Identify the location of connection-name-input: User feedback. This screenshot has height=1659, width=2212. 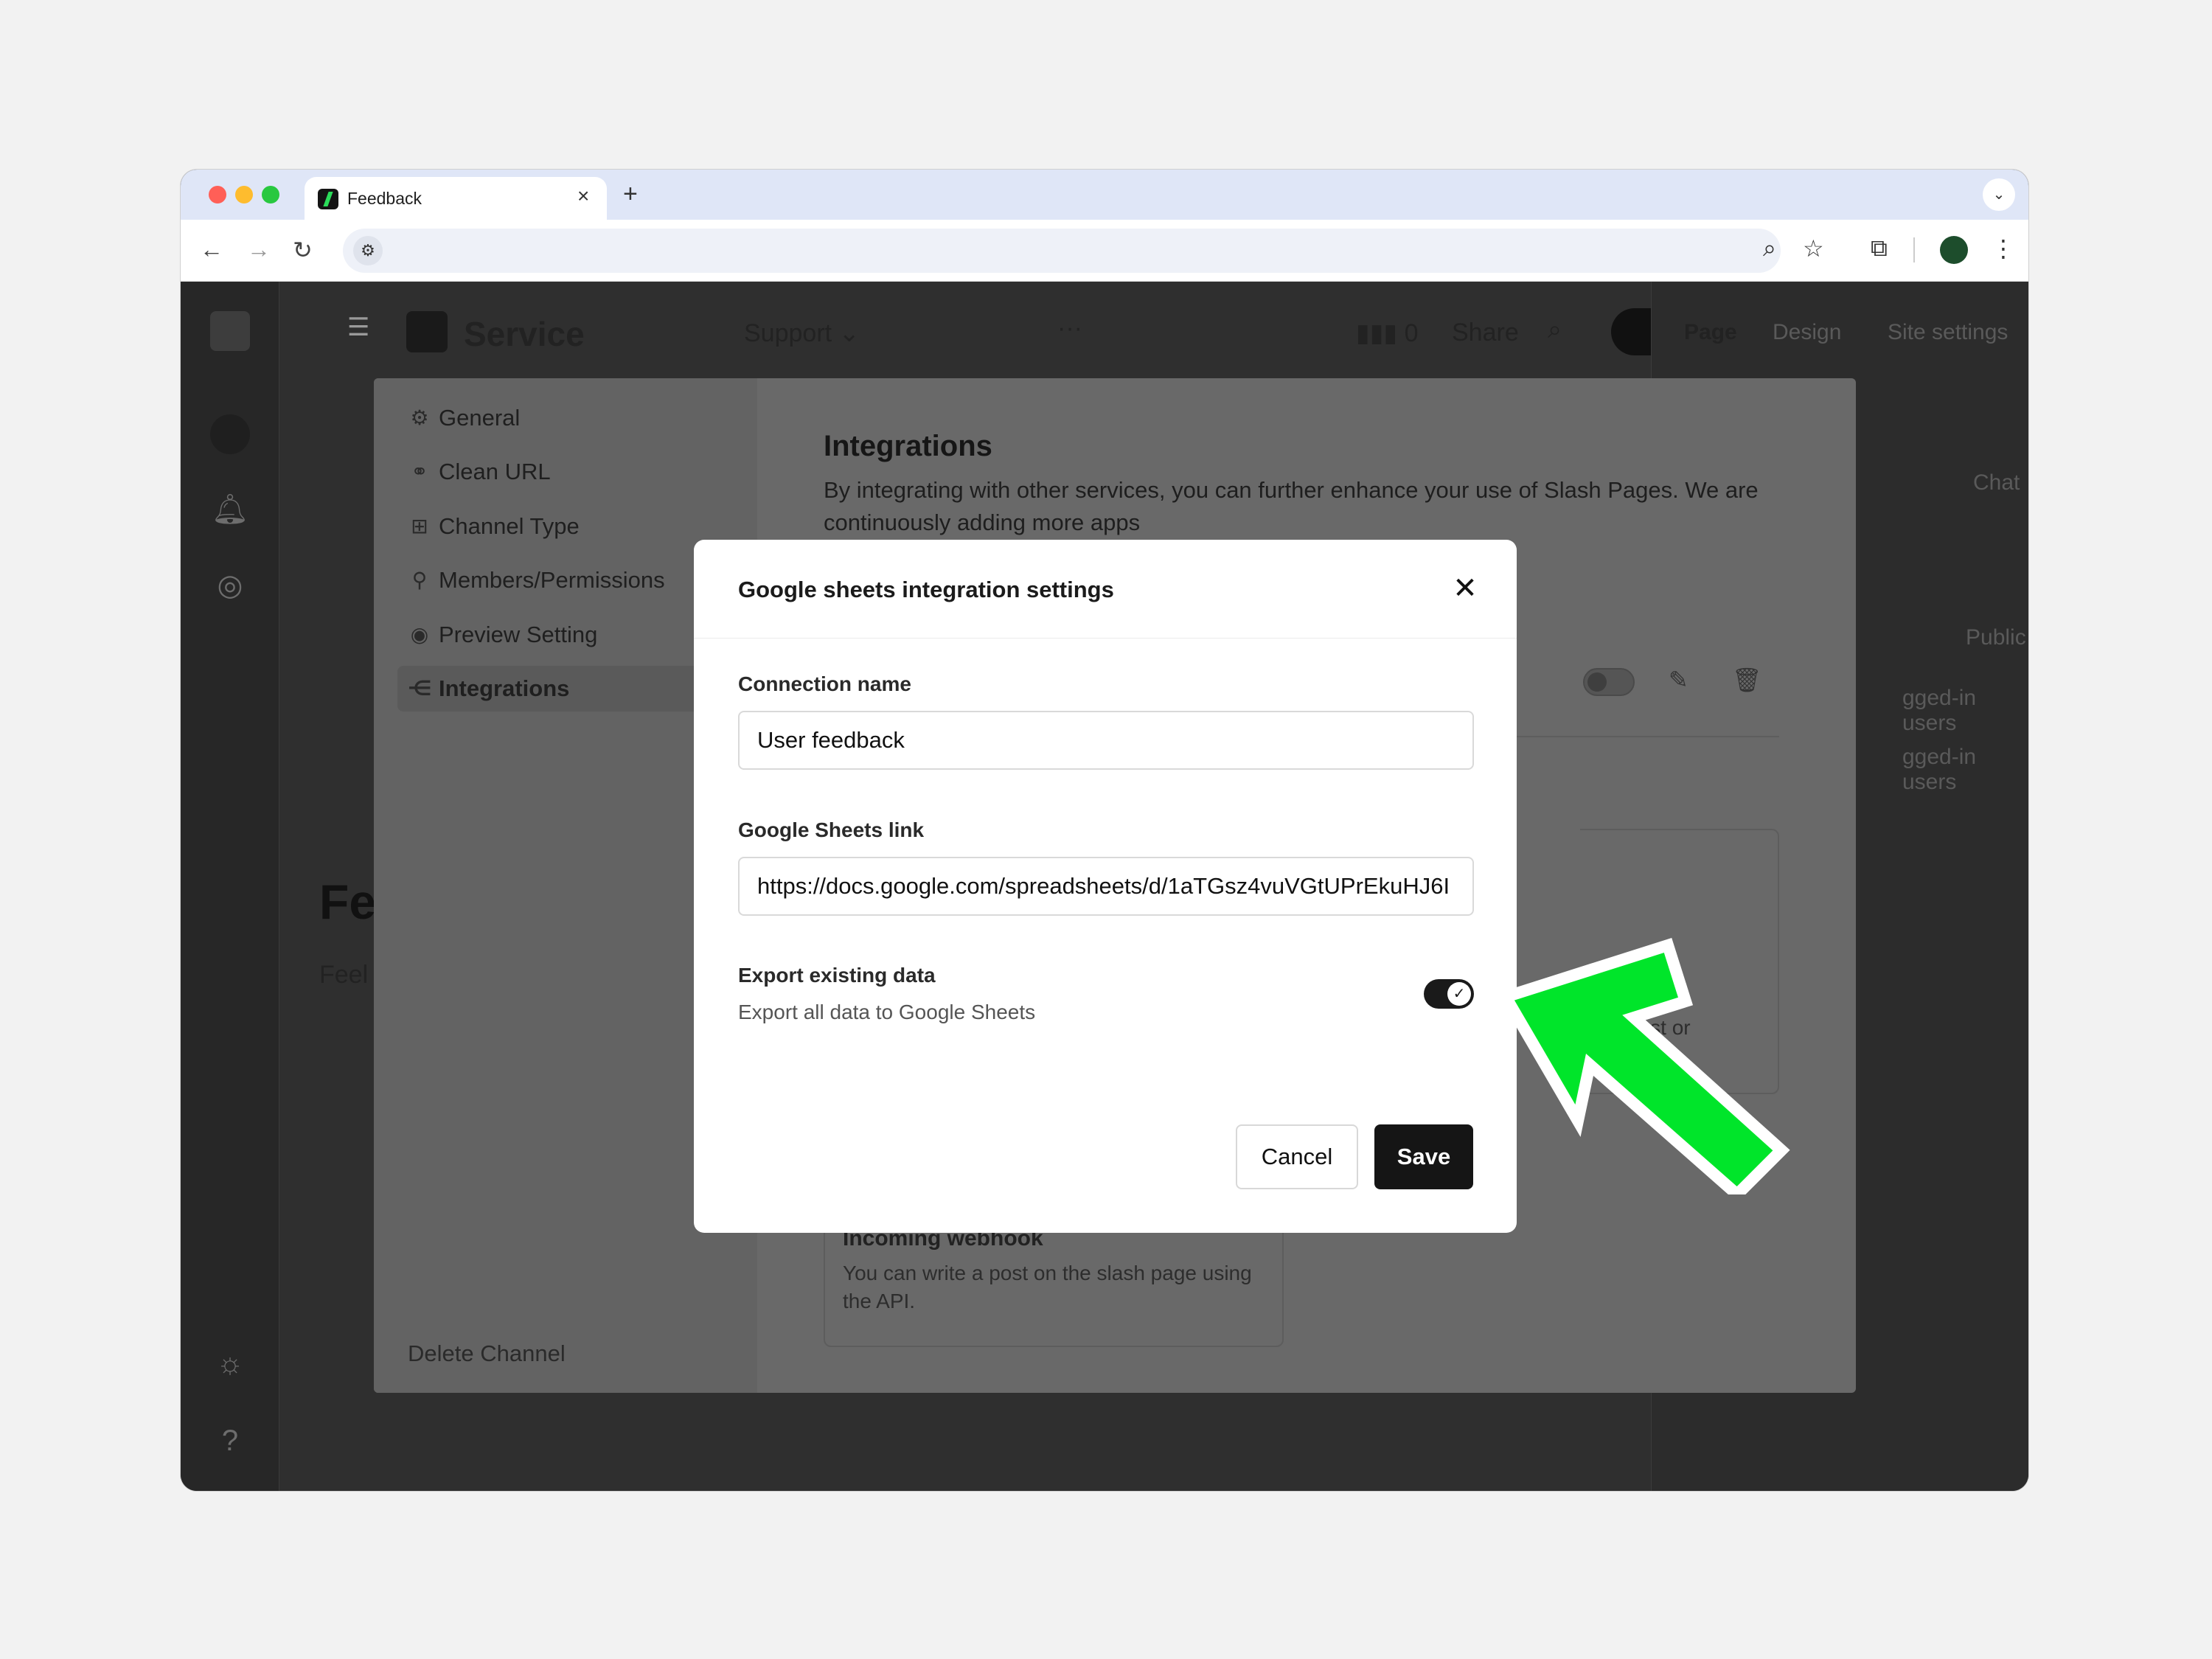
(1106, 740).